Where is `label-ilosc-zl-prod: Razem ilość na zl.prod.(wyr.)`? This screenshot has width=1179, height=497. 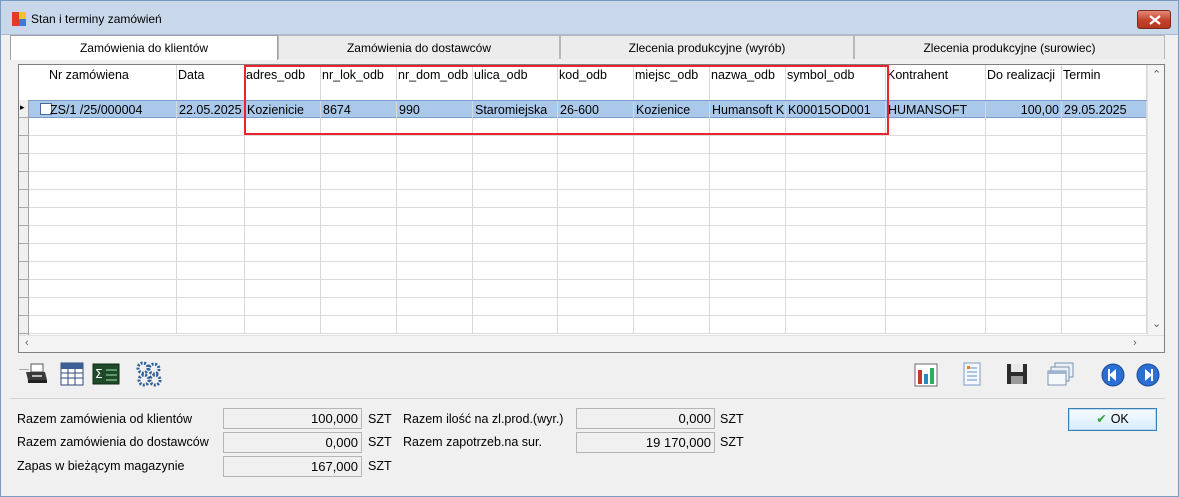 label-ilosc-zl-prod: Razem ilość na zl.prod.(wyr.) is located at coordinates (483, 419).